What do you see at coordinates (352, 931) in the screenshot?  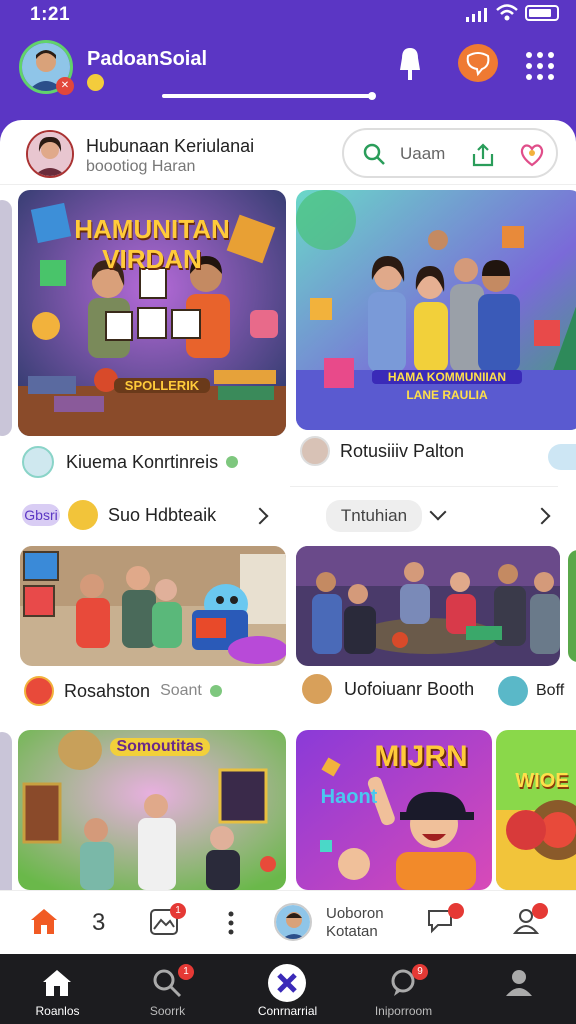 I see `user-name-2: Kotatan` at bounding box center [352, 931].